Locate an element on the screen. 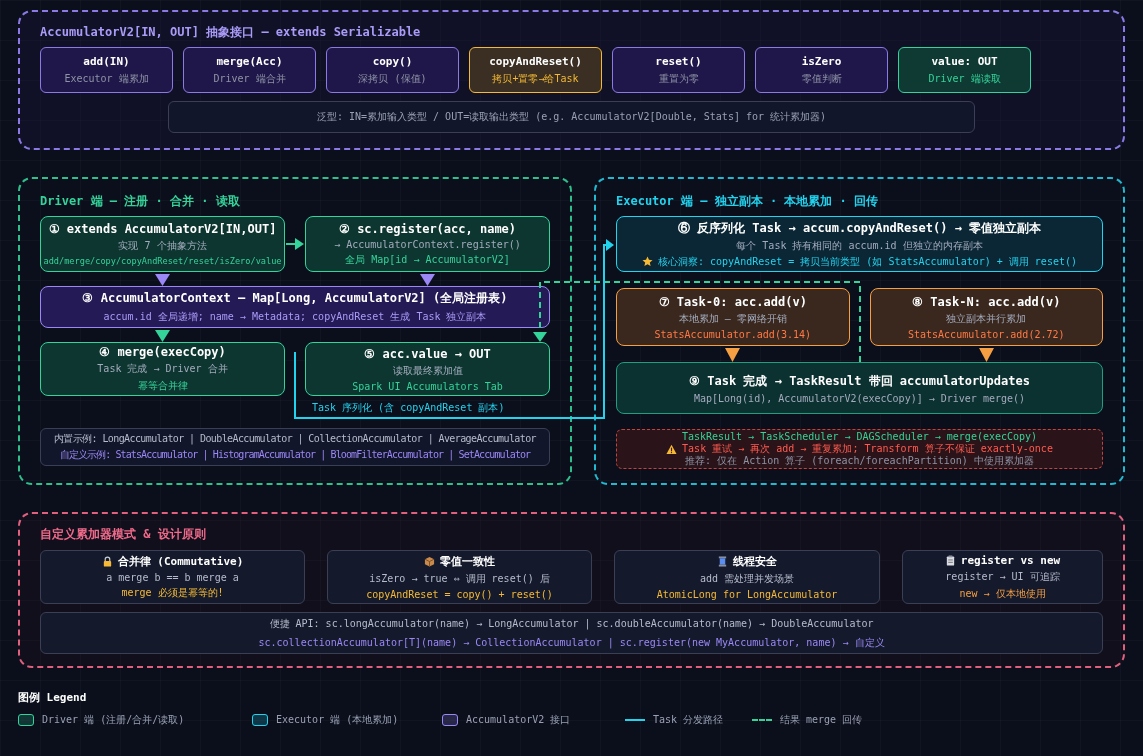 This screenshot has height=756, width=1143. principle-title: register vs new is located at coordinates (1010, 560).